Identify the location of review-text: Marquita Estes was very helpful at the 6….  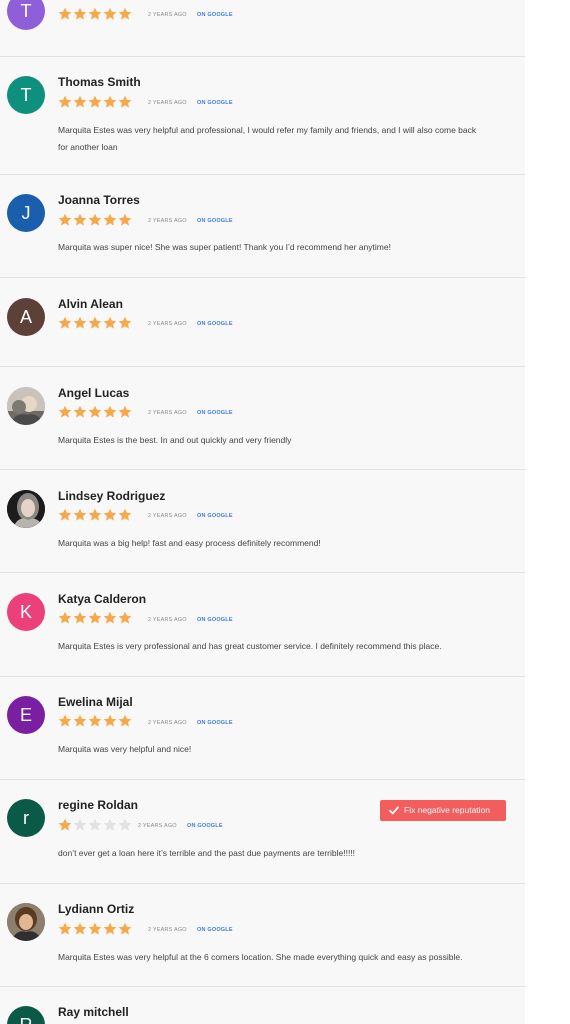
(260, 957).